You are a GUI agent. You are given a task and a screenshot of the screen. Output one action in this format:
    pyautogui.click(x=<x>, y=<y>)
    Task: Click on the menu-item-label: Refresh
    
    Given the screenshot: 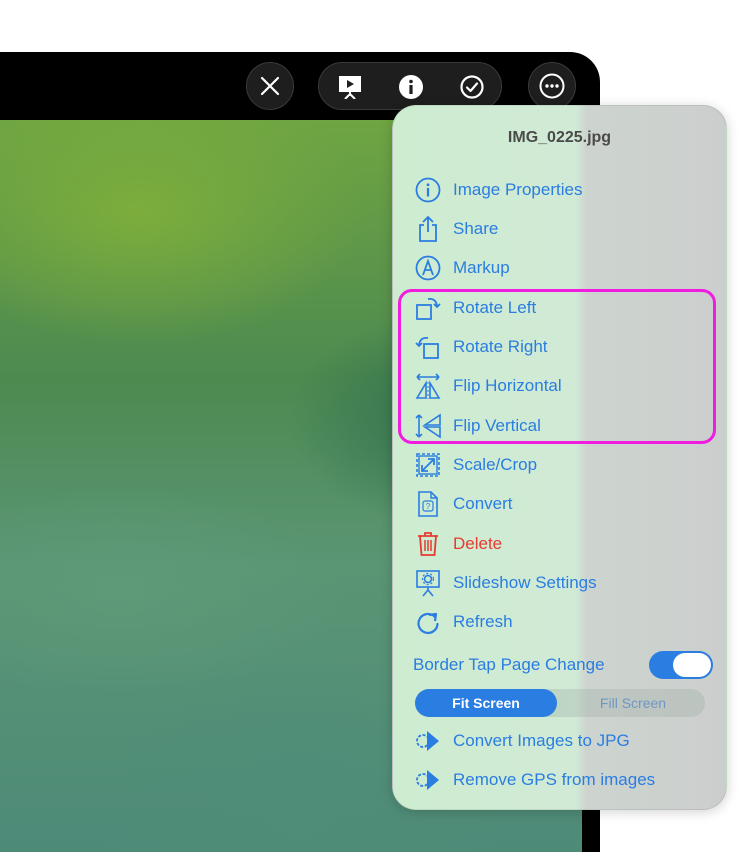 What is the action you would take?
    pyautogui.click(x=483, y=621)
    